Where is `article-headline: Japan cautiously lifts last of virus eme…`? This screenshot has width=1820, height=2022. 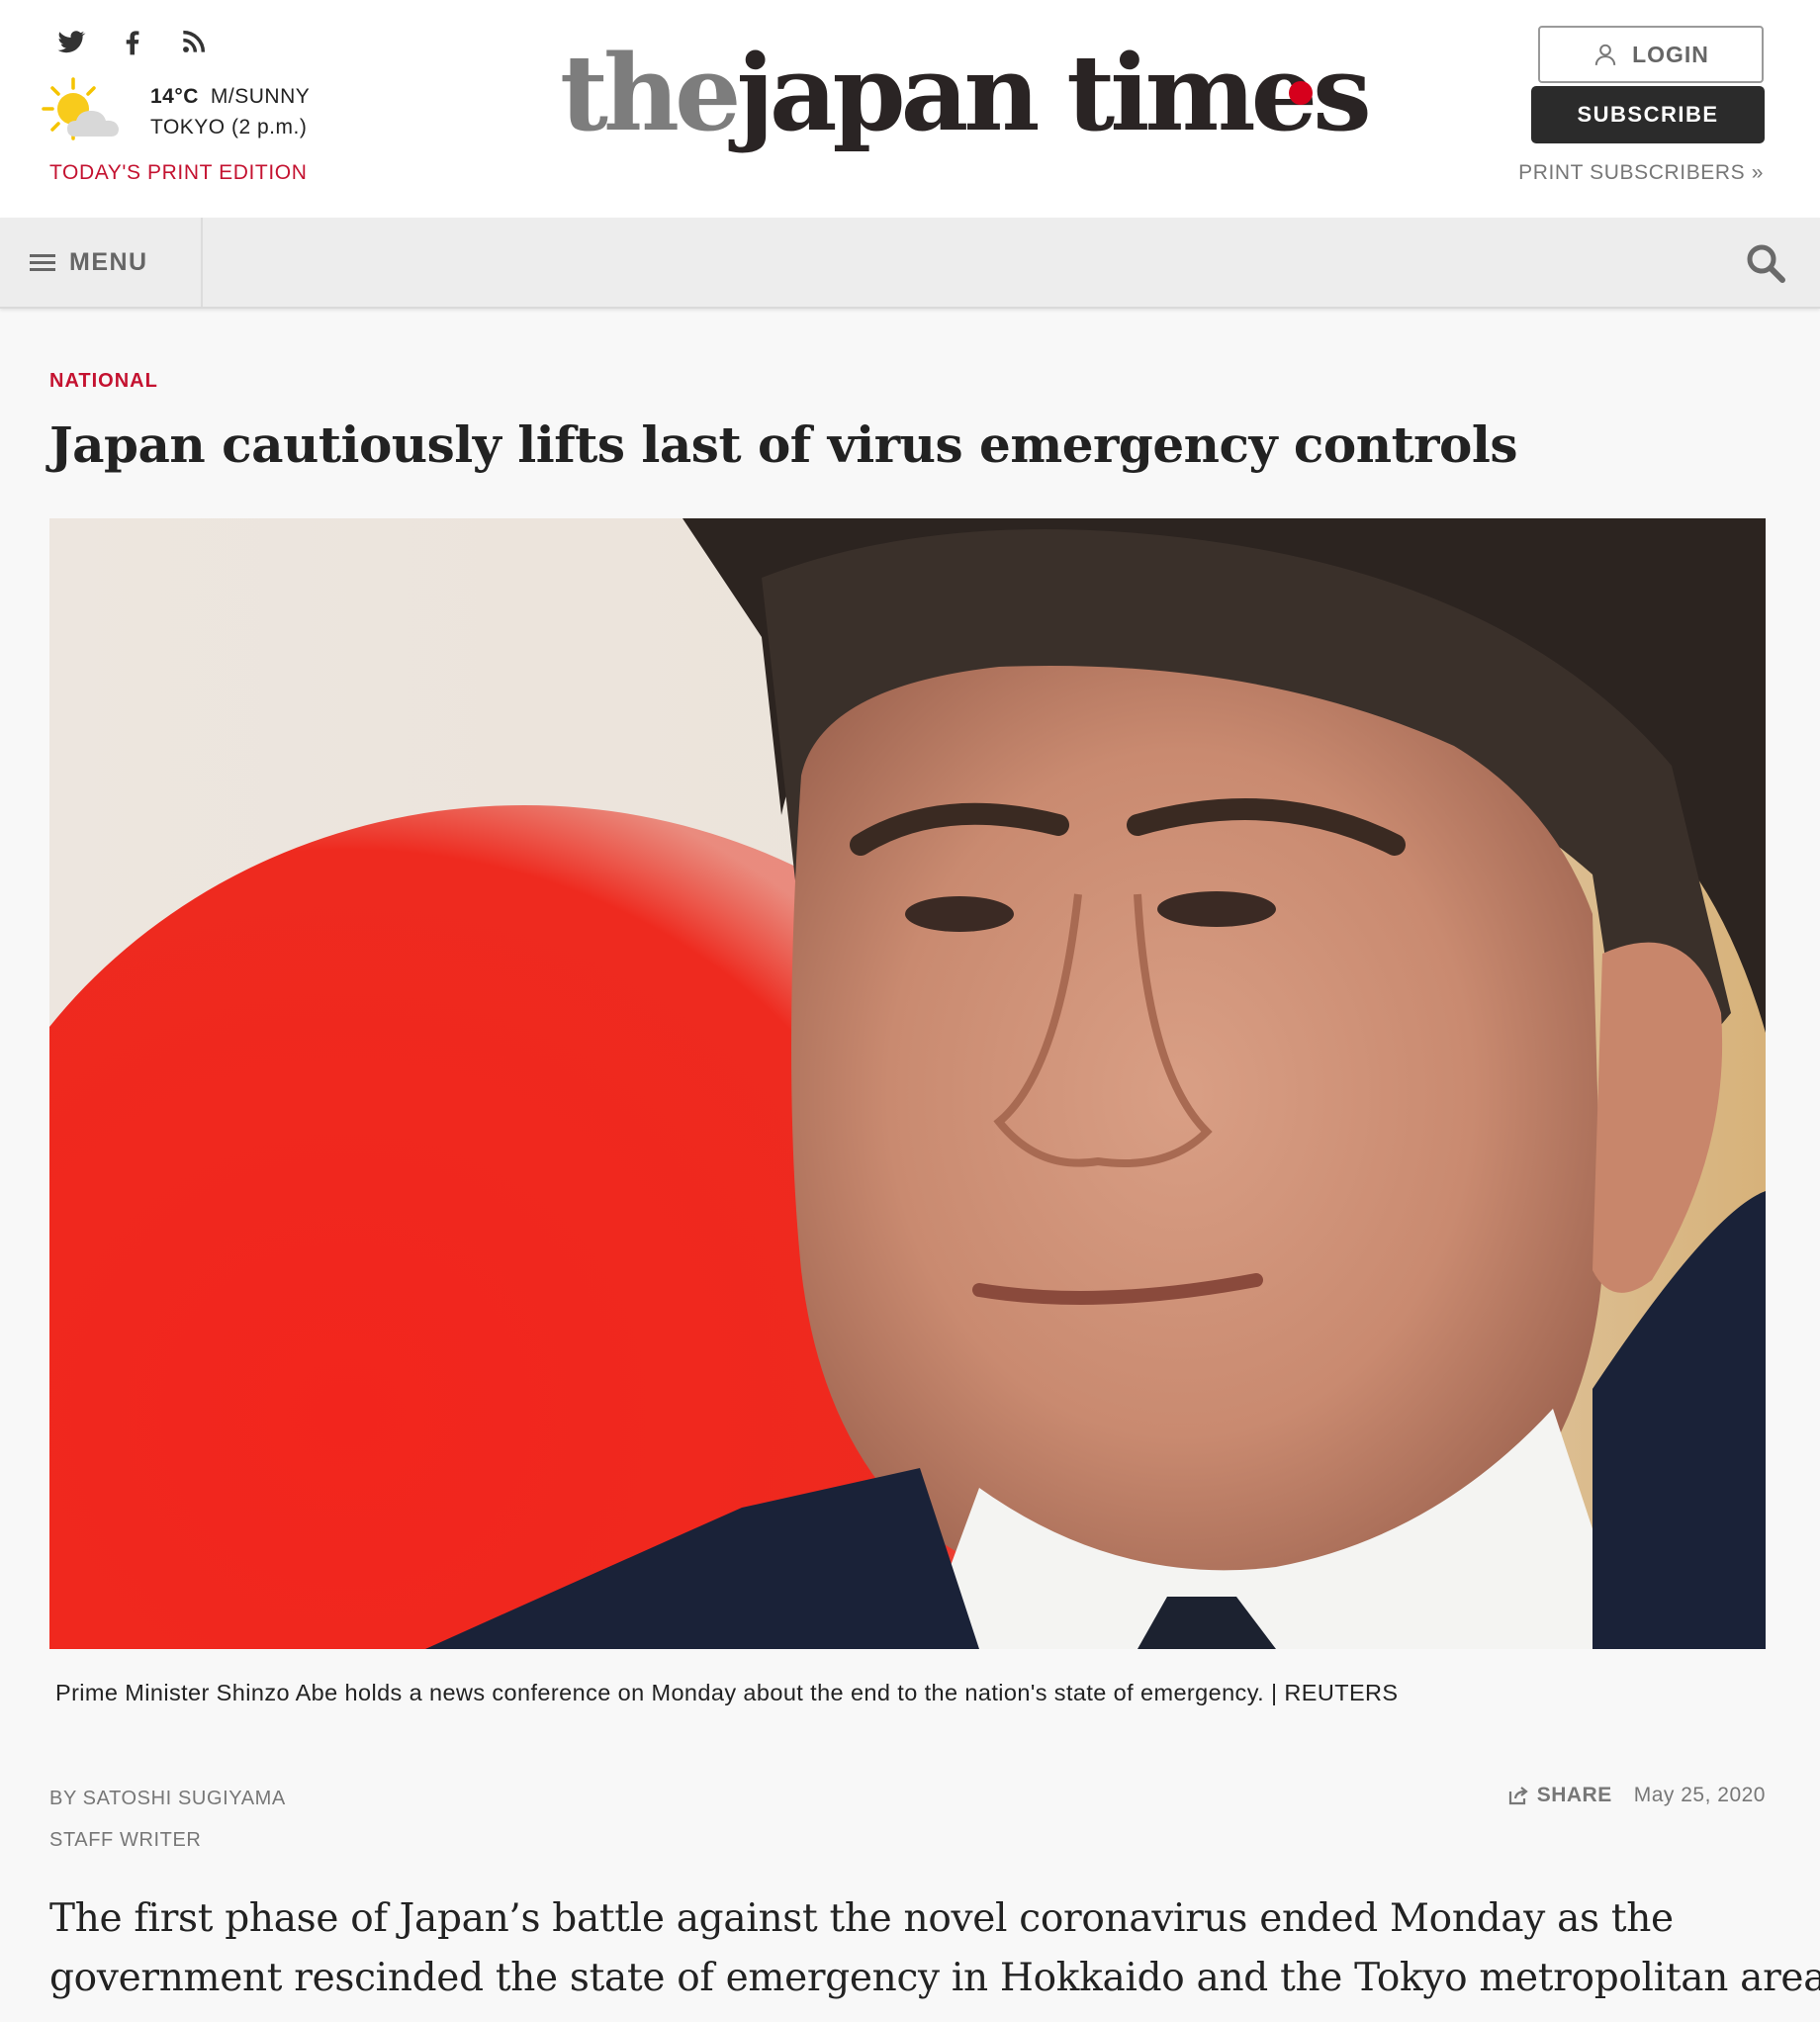 article-headline: Japan cautiously lifts last of virus eme… is located at coordinates (783, 444).